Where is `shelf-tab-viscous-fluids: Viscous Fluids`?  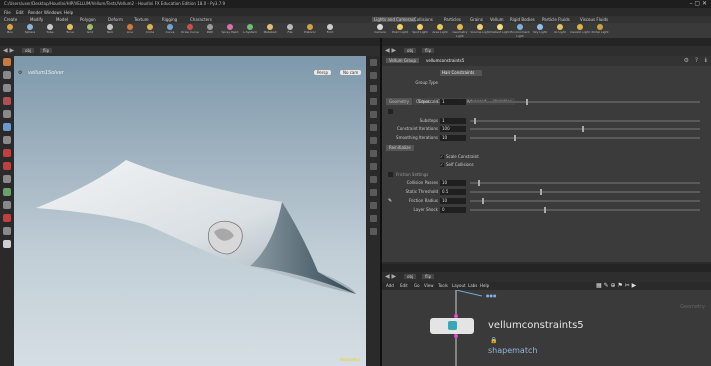
shelf-tab-viscous-fluids: Viscous Fluids is located at coordinates (594, 19).